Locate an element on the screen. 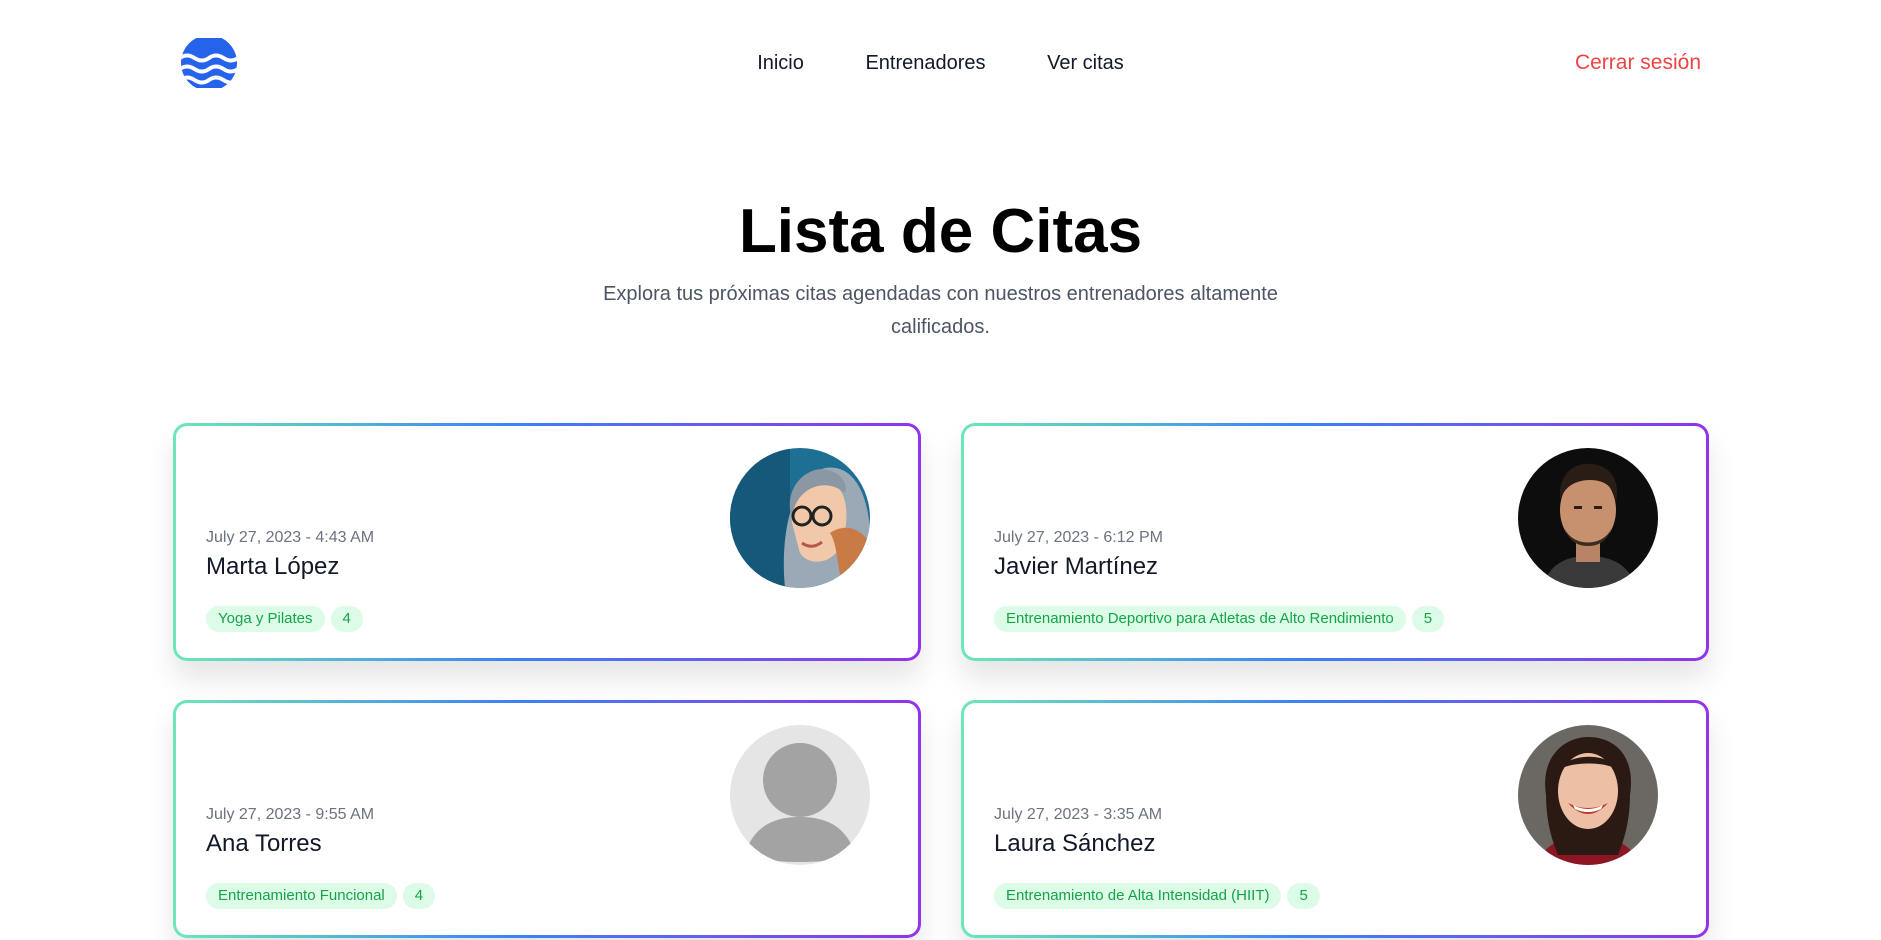  nav-link-entrenadores: Entrenadores is located at coordinates (925, 63).